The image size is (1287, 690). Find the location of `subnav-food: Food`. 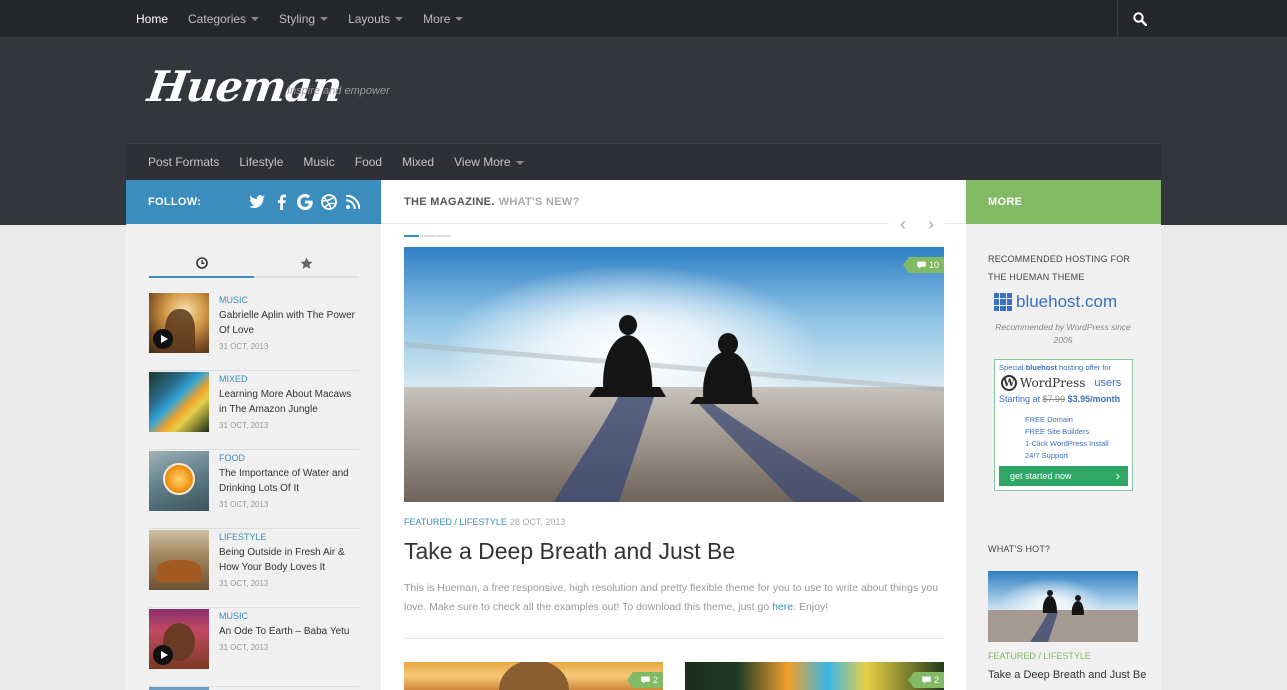

subnav-food: Food is located at coordinates (368, 162).